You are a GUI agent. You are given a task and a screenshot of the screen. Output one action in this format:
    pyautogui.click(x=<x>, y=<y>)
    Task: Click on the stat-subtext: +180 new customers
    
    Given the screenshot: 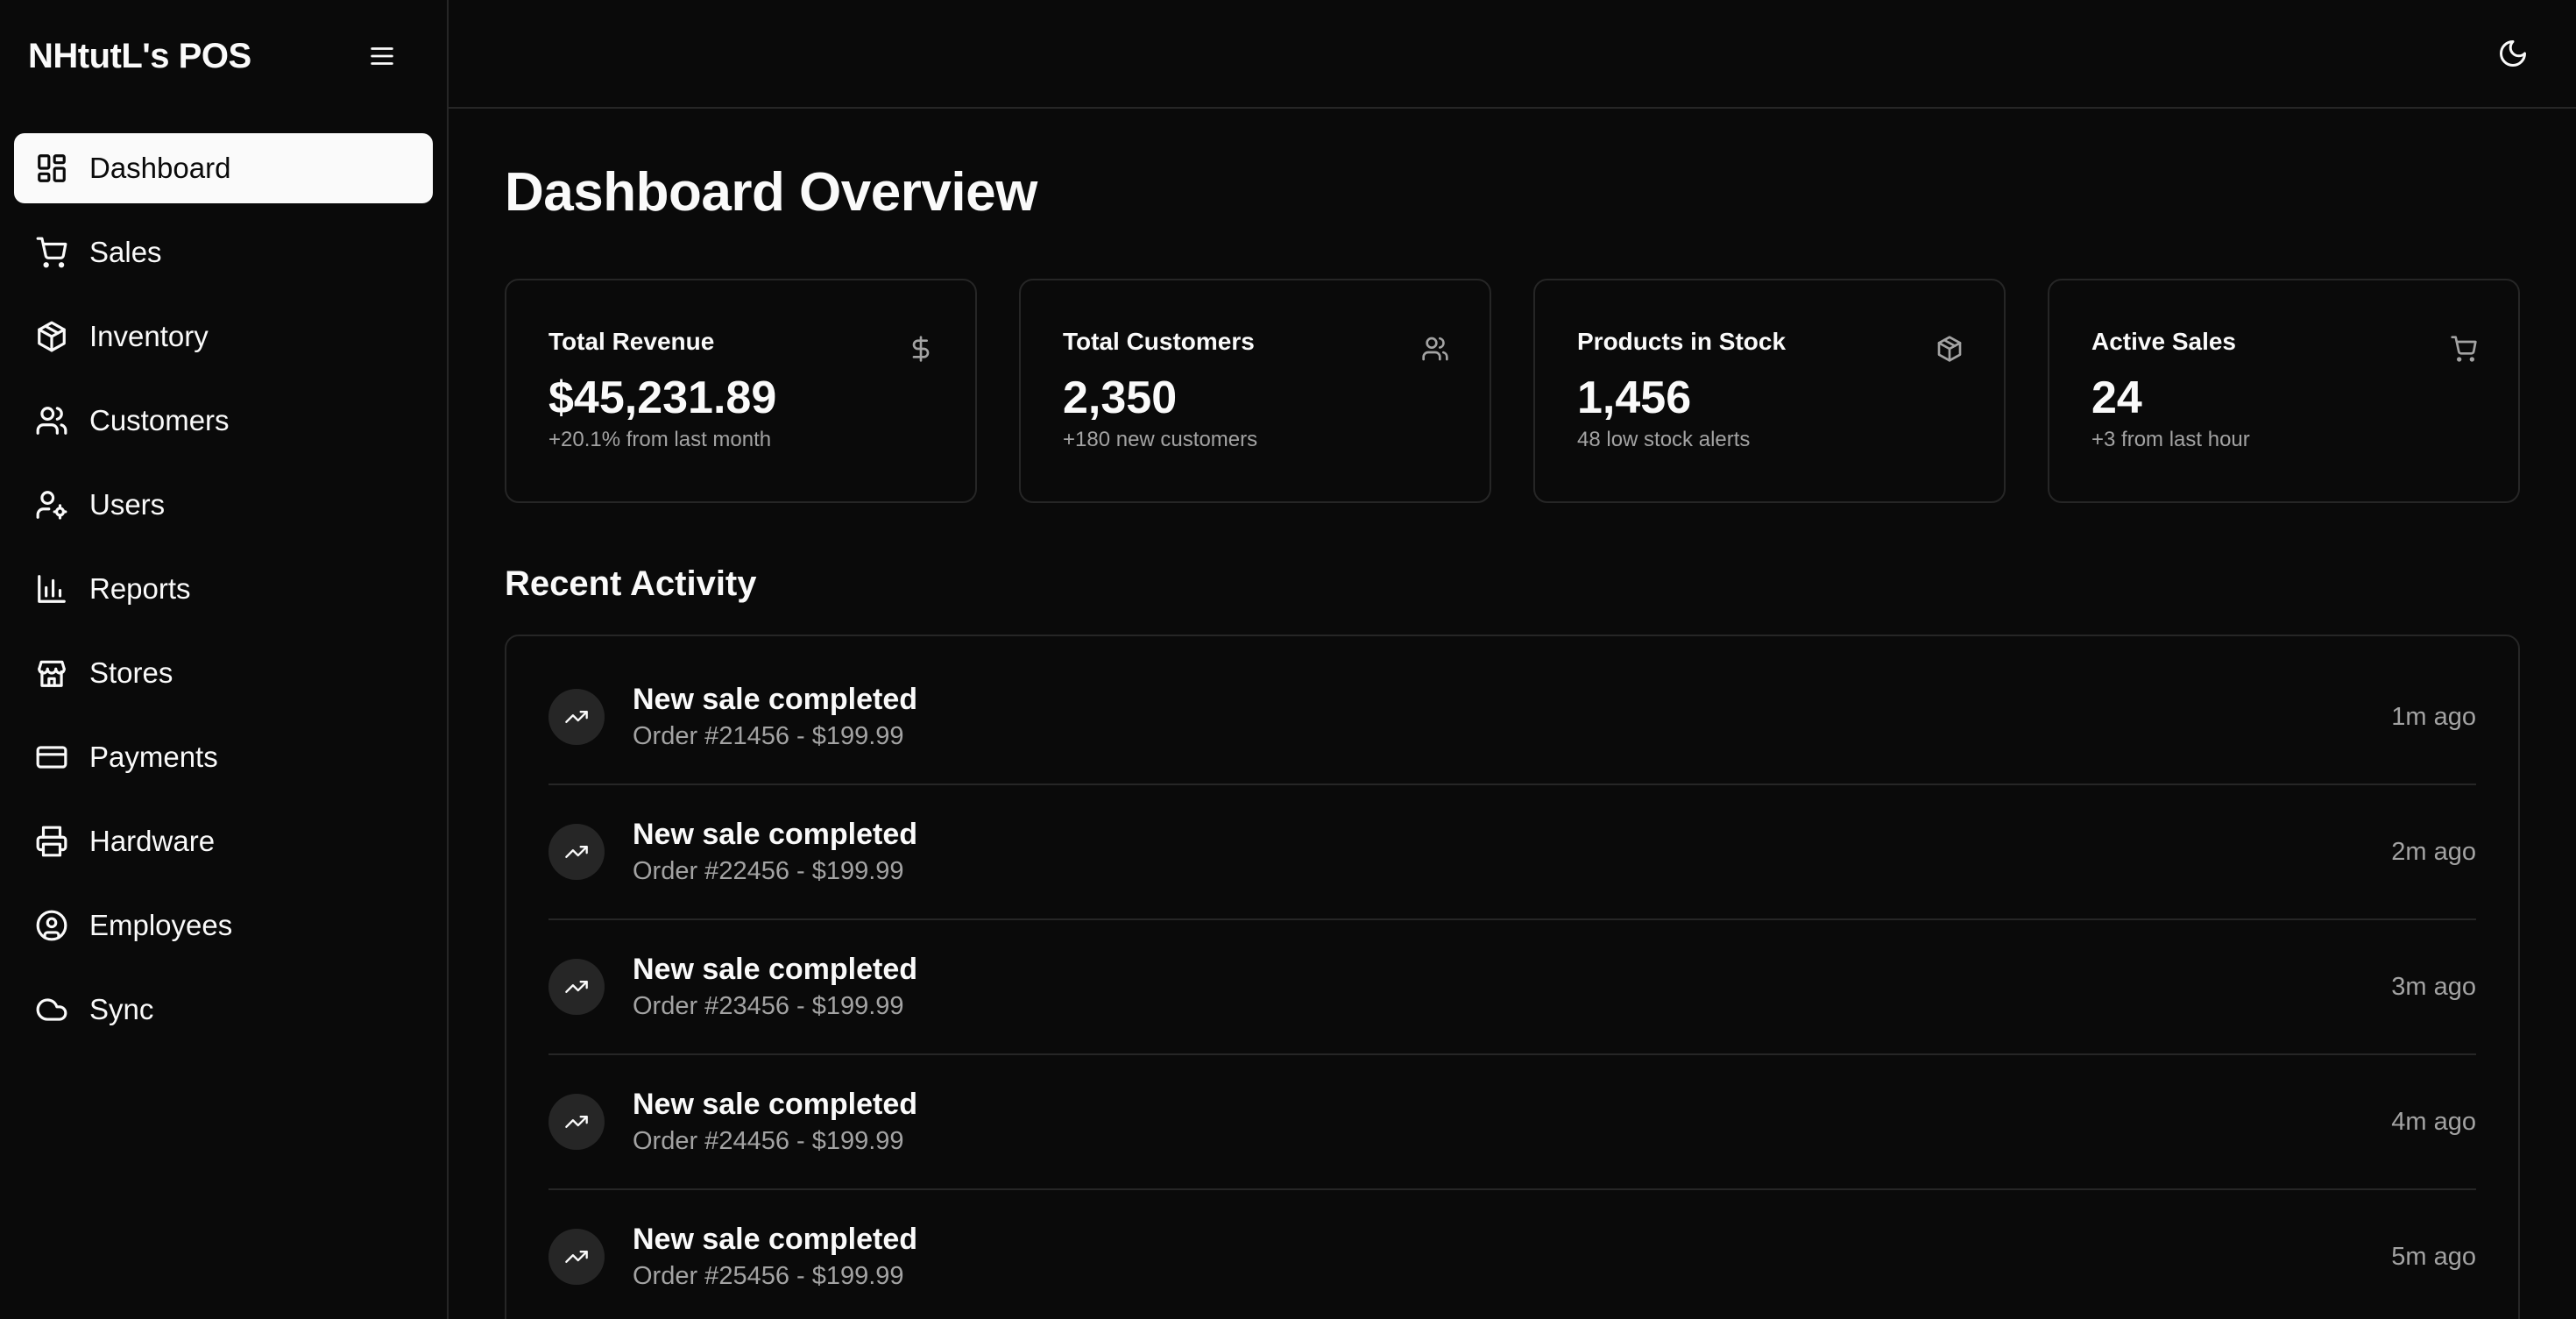 What is the action you would take?
    pyautogui.click(x=1160, y=439)
    